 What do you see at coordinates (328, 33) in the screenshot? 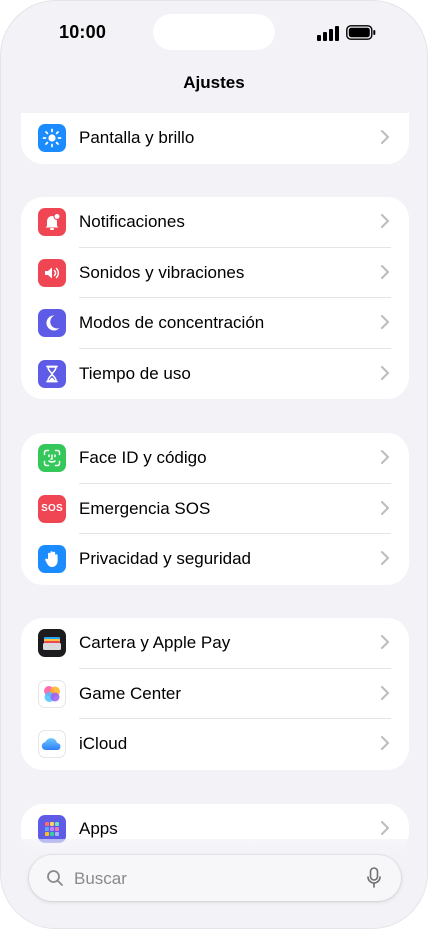
I see `cellular-signal-icon` at bounding box center [328, 33].